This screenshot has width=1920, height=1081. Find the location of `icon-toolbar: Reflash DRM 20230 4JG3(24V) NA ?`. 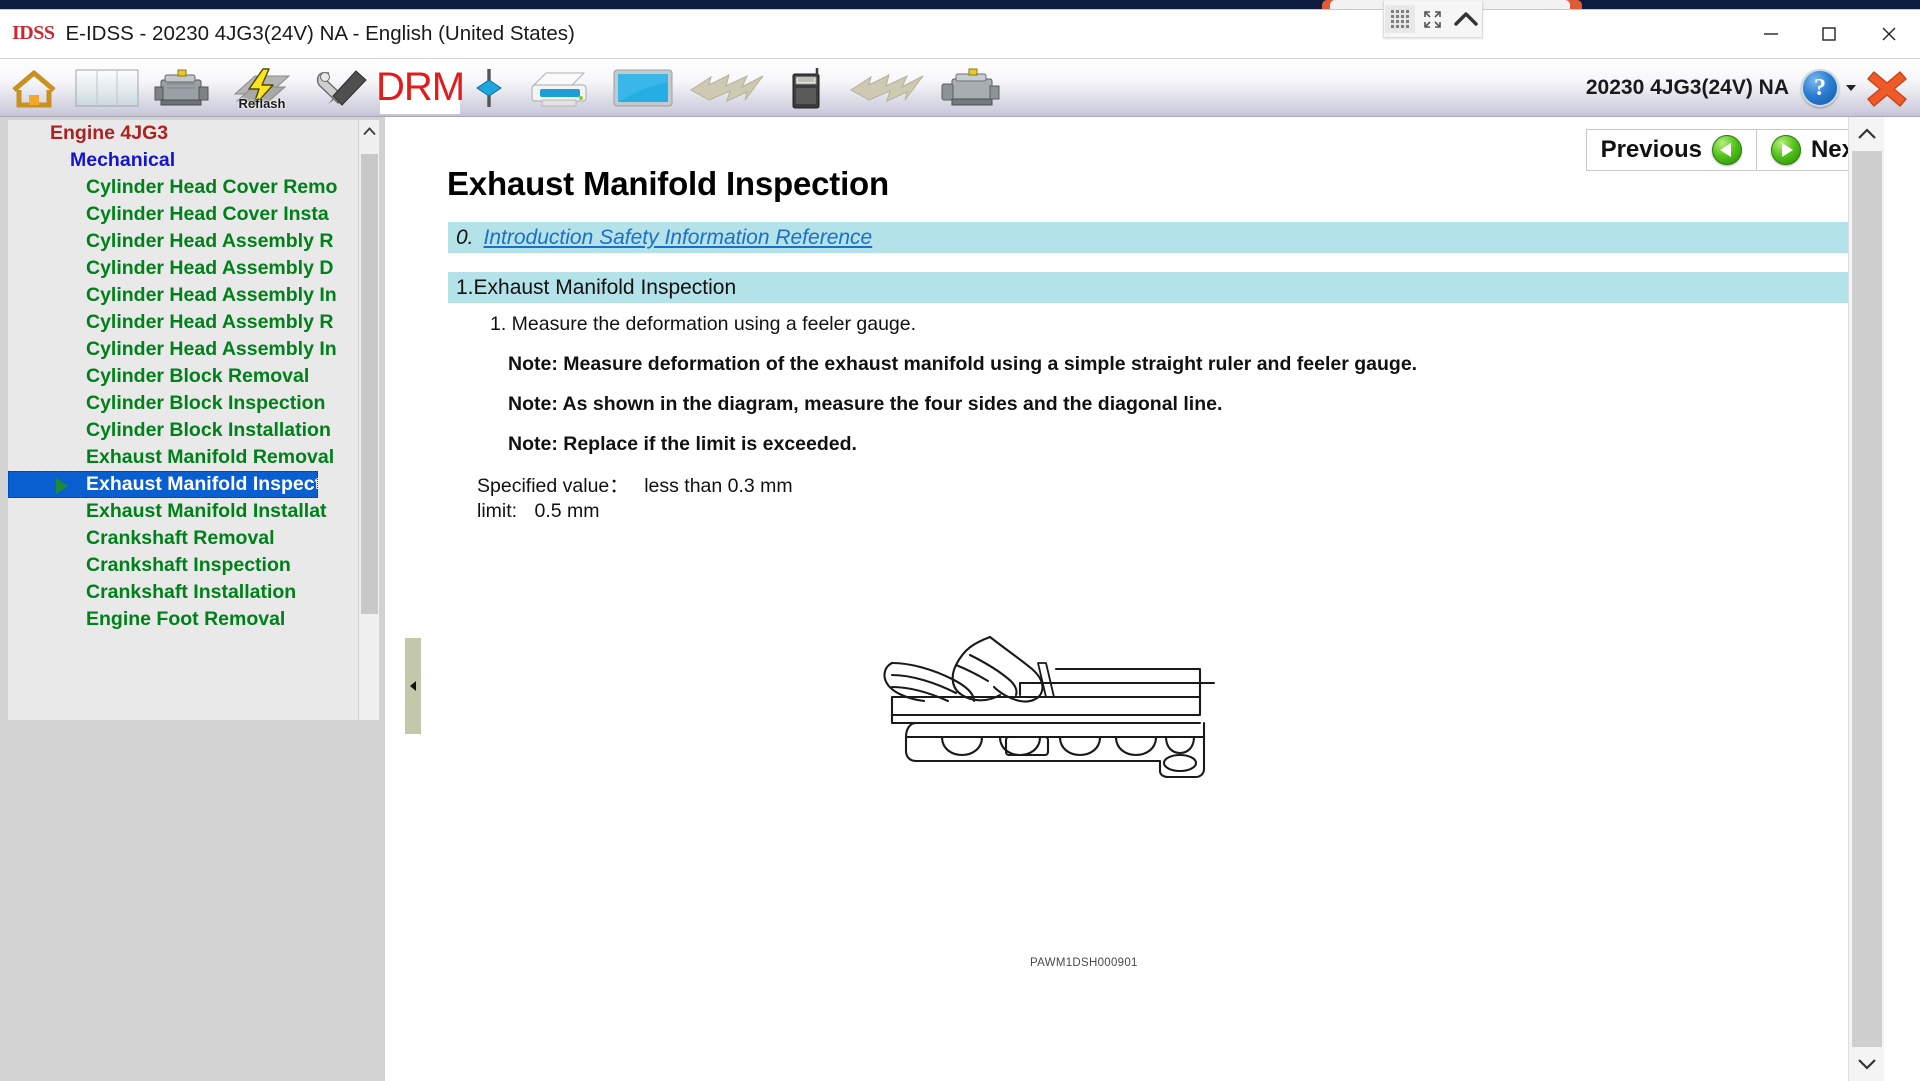

icon-toolbar: Reflash DRM 20230 4JG3(24V) NA ? is located at coordinates (960, 88).